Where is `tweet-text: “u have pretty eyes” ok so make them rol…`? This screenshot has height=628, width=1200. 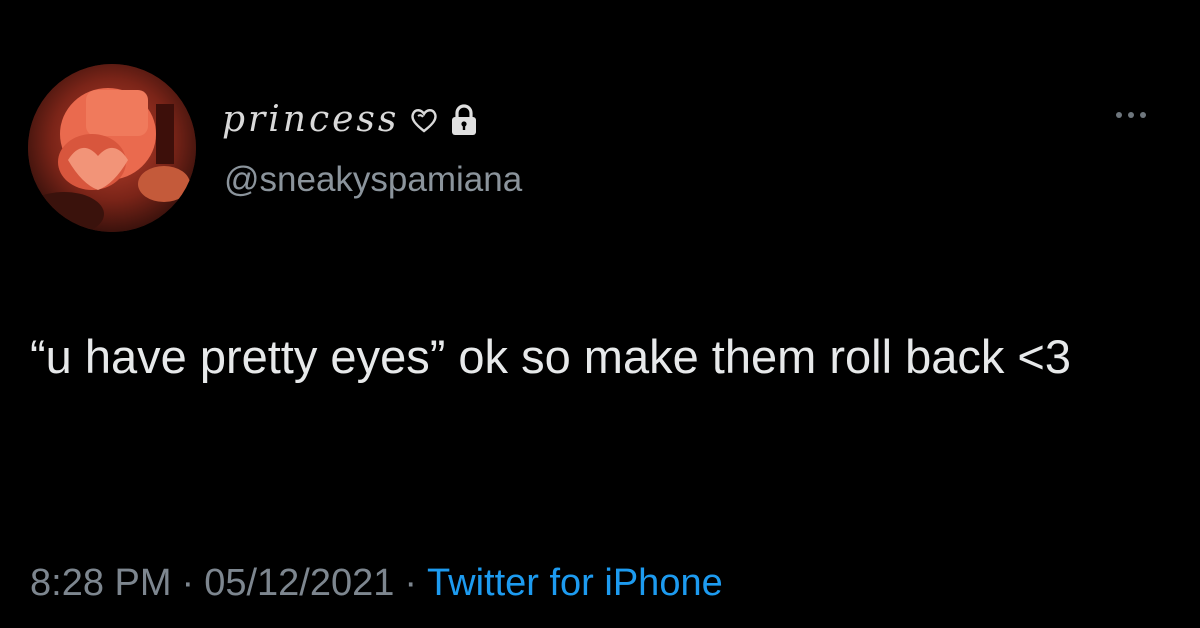 tweet-text: “u have pretty eyes” ok so make them rol… is located at coordinates (550, 356).